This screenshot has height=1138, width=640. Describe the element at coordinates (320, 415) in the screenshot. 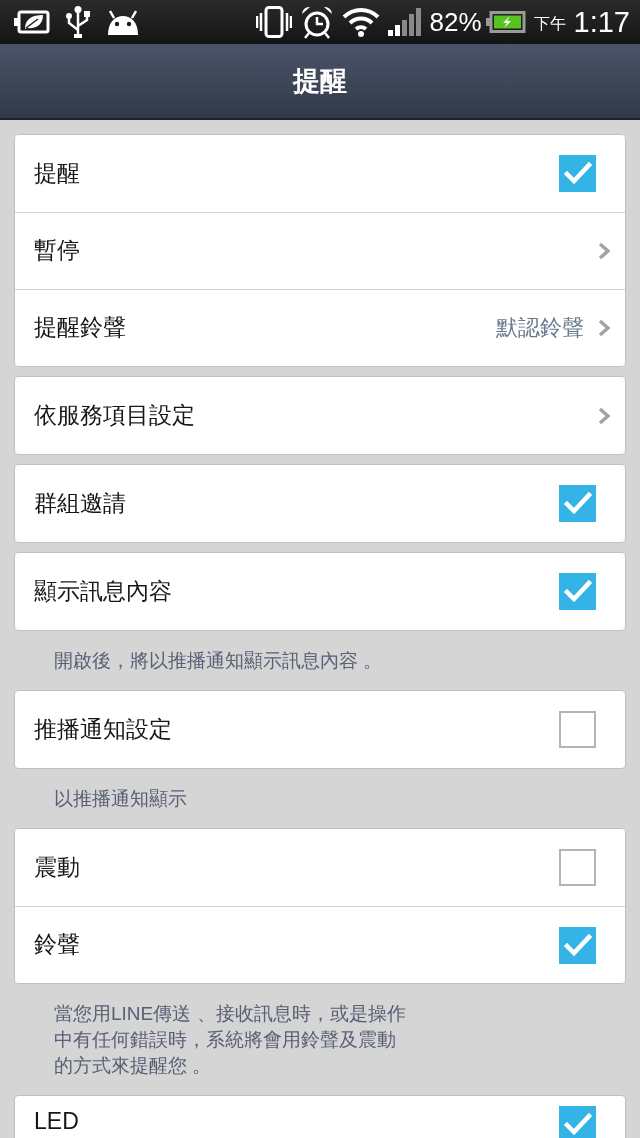

I see `settings-row: 依服務項目設定` at that location.